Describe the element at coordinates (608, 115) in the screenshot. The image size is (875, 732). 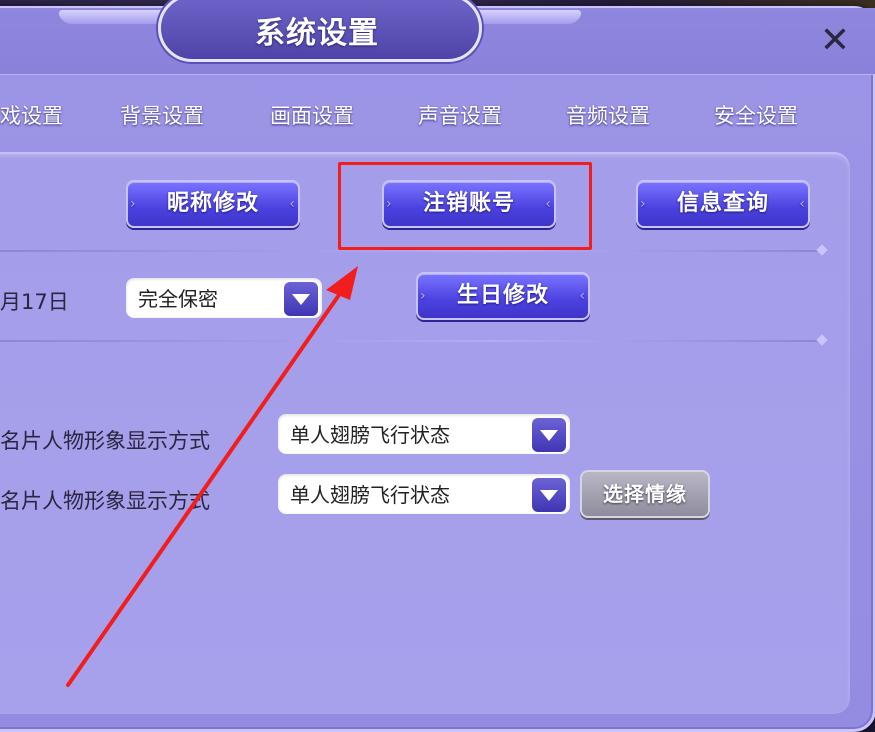
I see `tab-audio-settings: 音频设置` at that location.